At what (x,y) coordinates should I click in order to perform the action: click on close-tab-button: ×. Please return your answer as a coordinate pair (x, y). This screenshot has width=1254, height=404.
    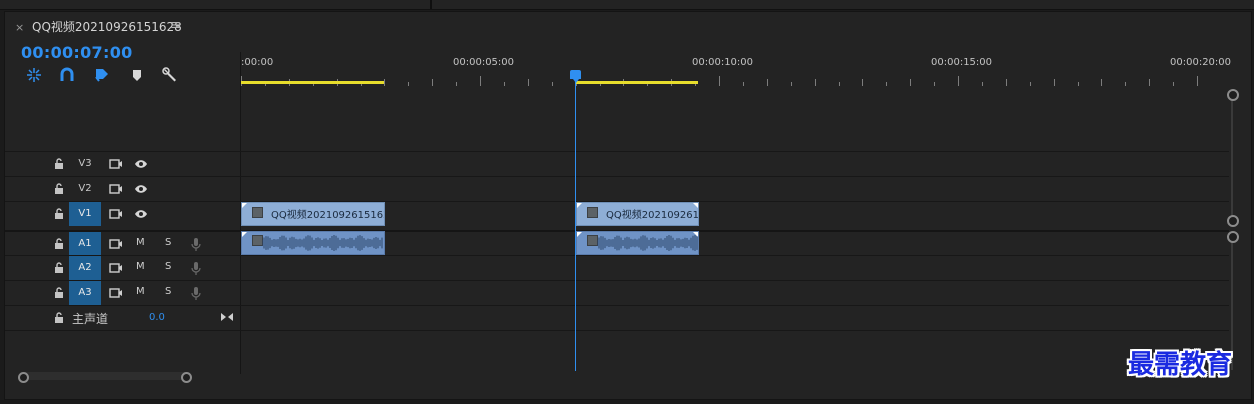
    Looking at the image, I should click on (19, 27).